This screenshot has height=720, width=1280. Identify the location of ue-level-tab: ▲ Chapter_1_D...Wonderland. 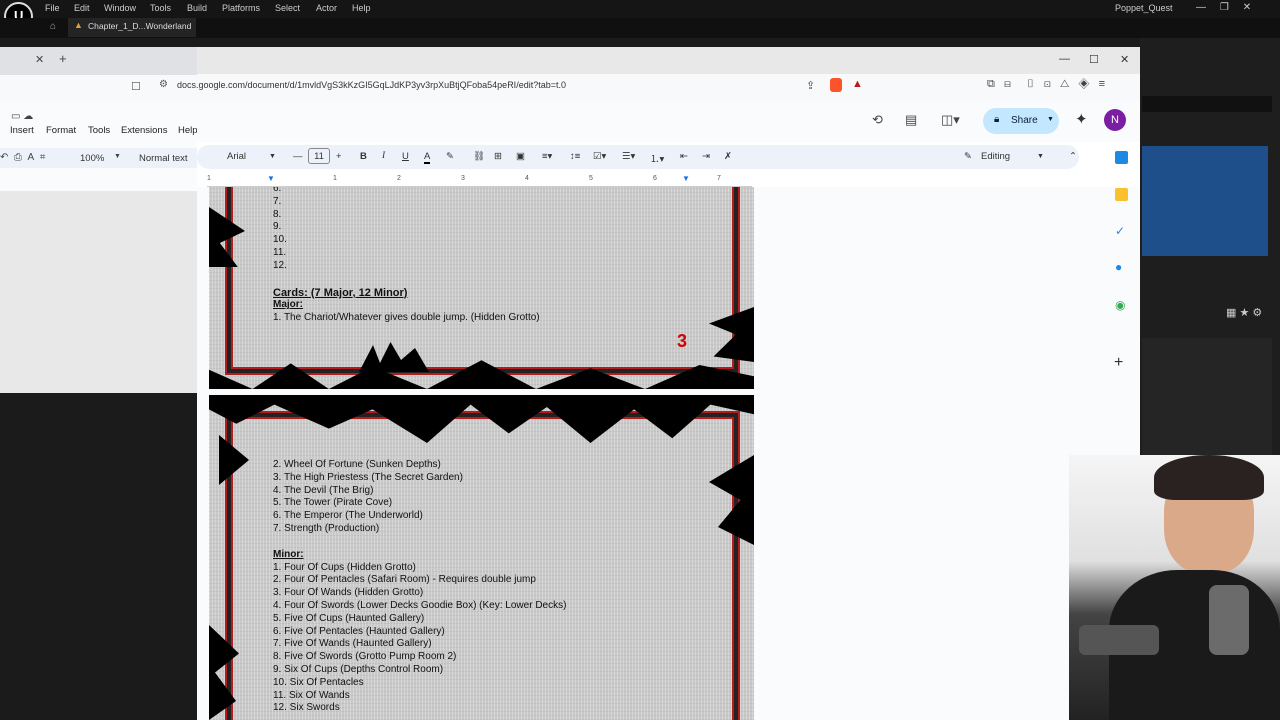
(132, 27).